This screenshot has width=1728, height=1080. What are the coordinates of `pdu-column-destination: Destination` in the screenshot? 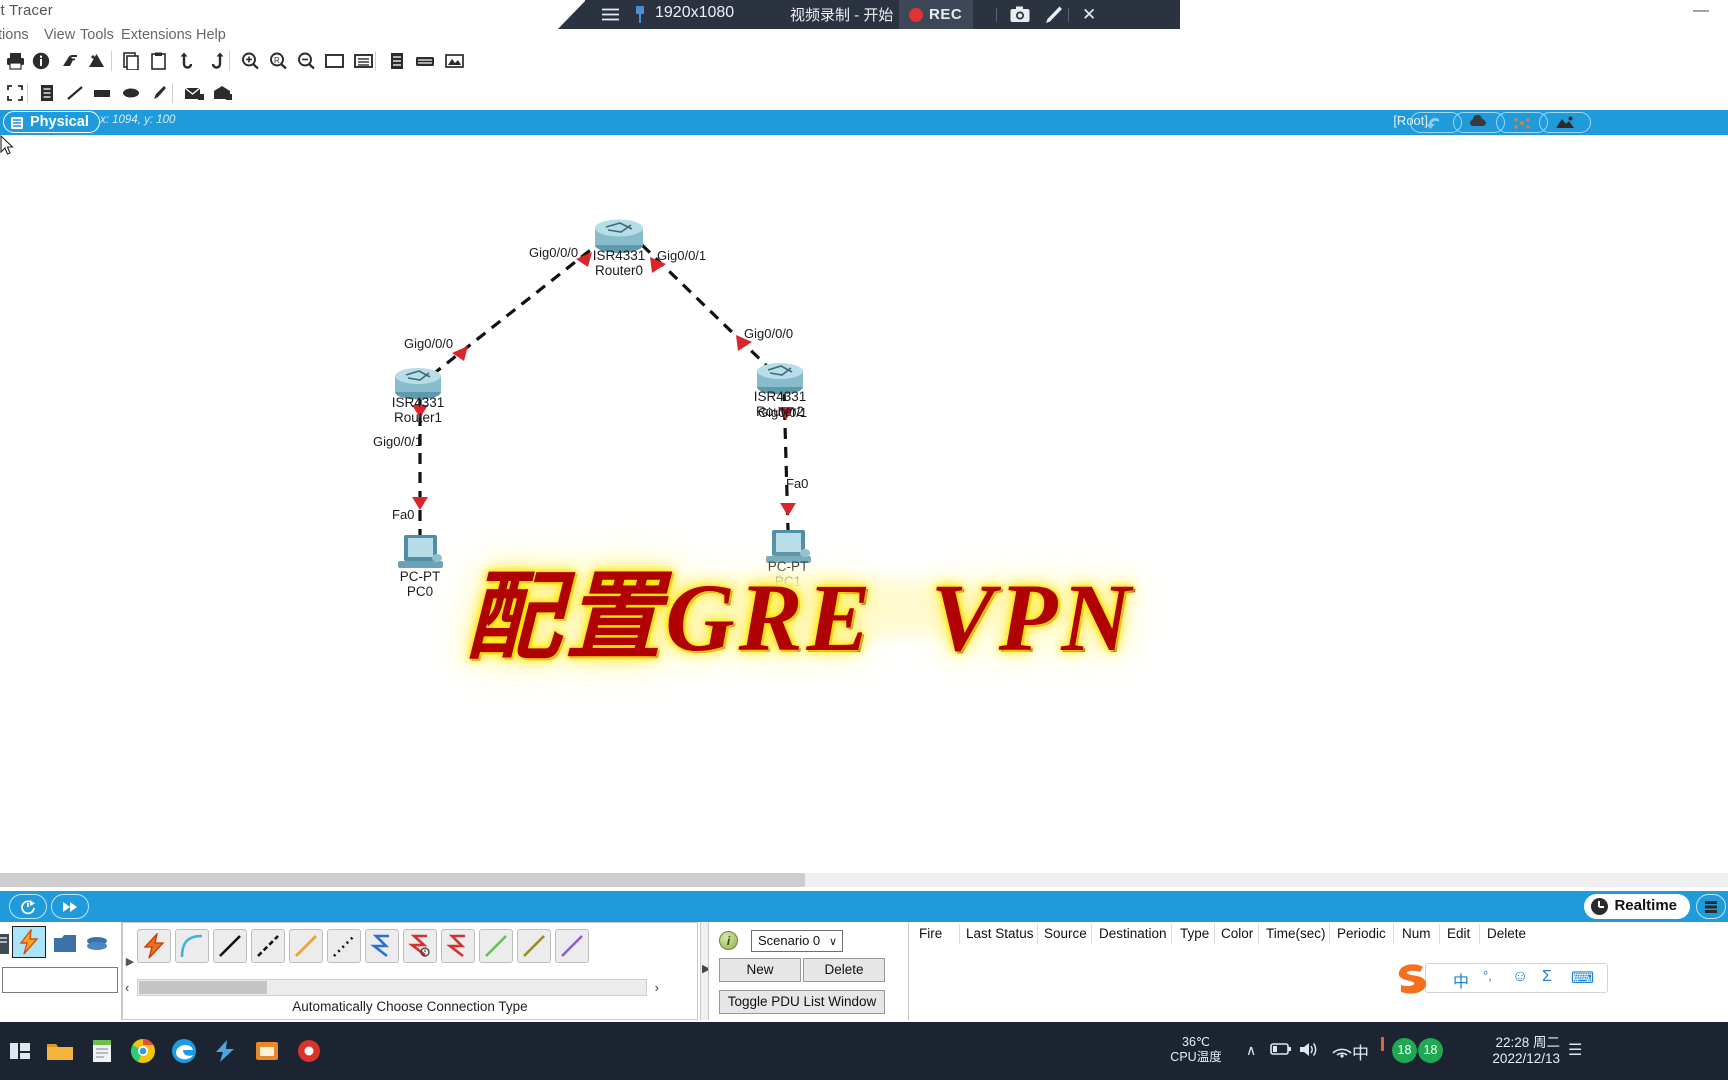 It's located at (1133, 933).